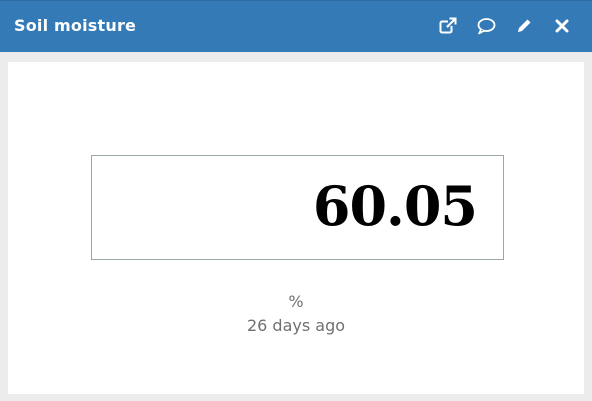  I want to click on widget-header: Soil moisture, so click(296, 26).